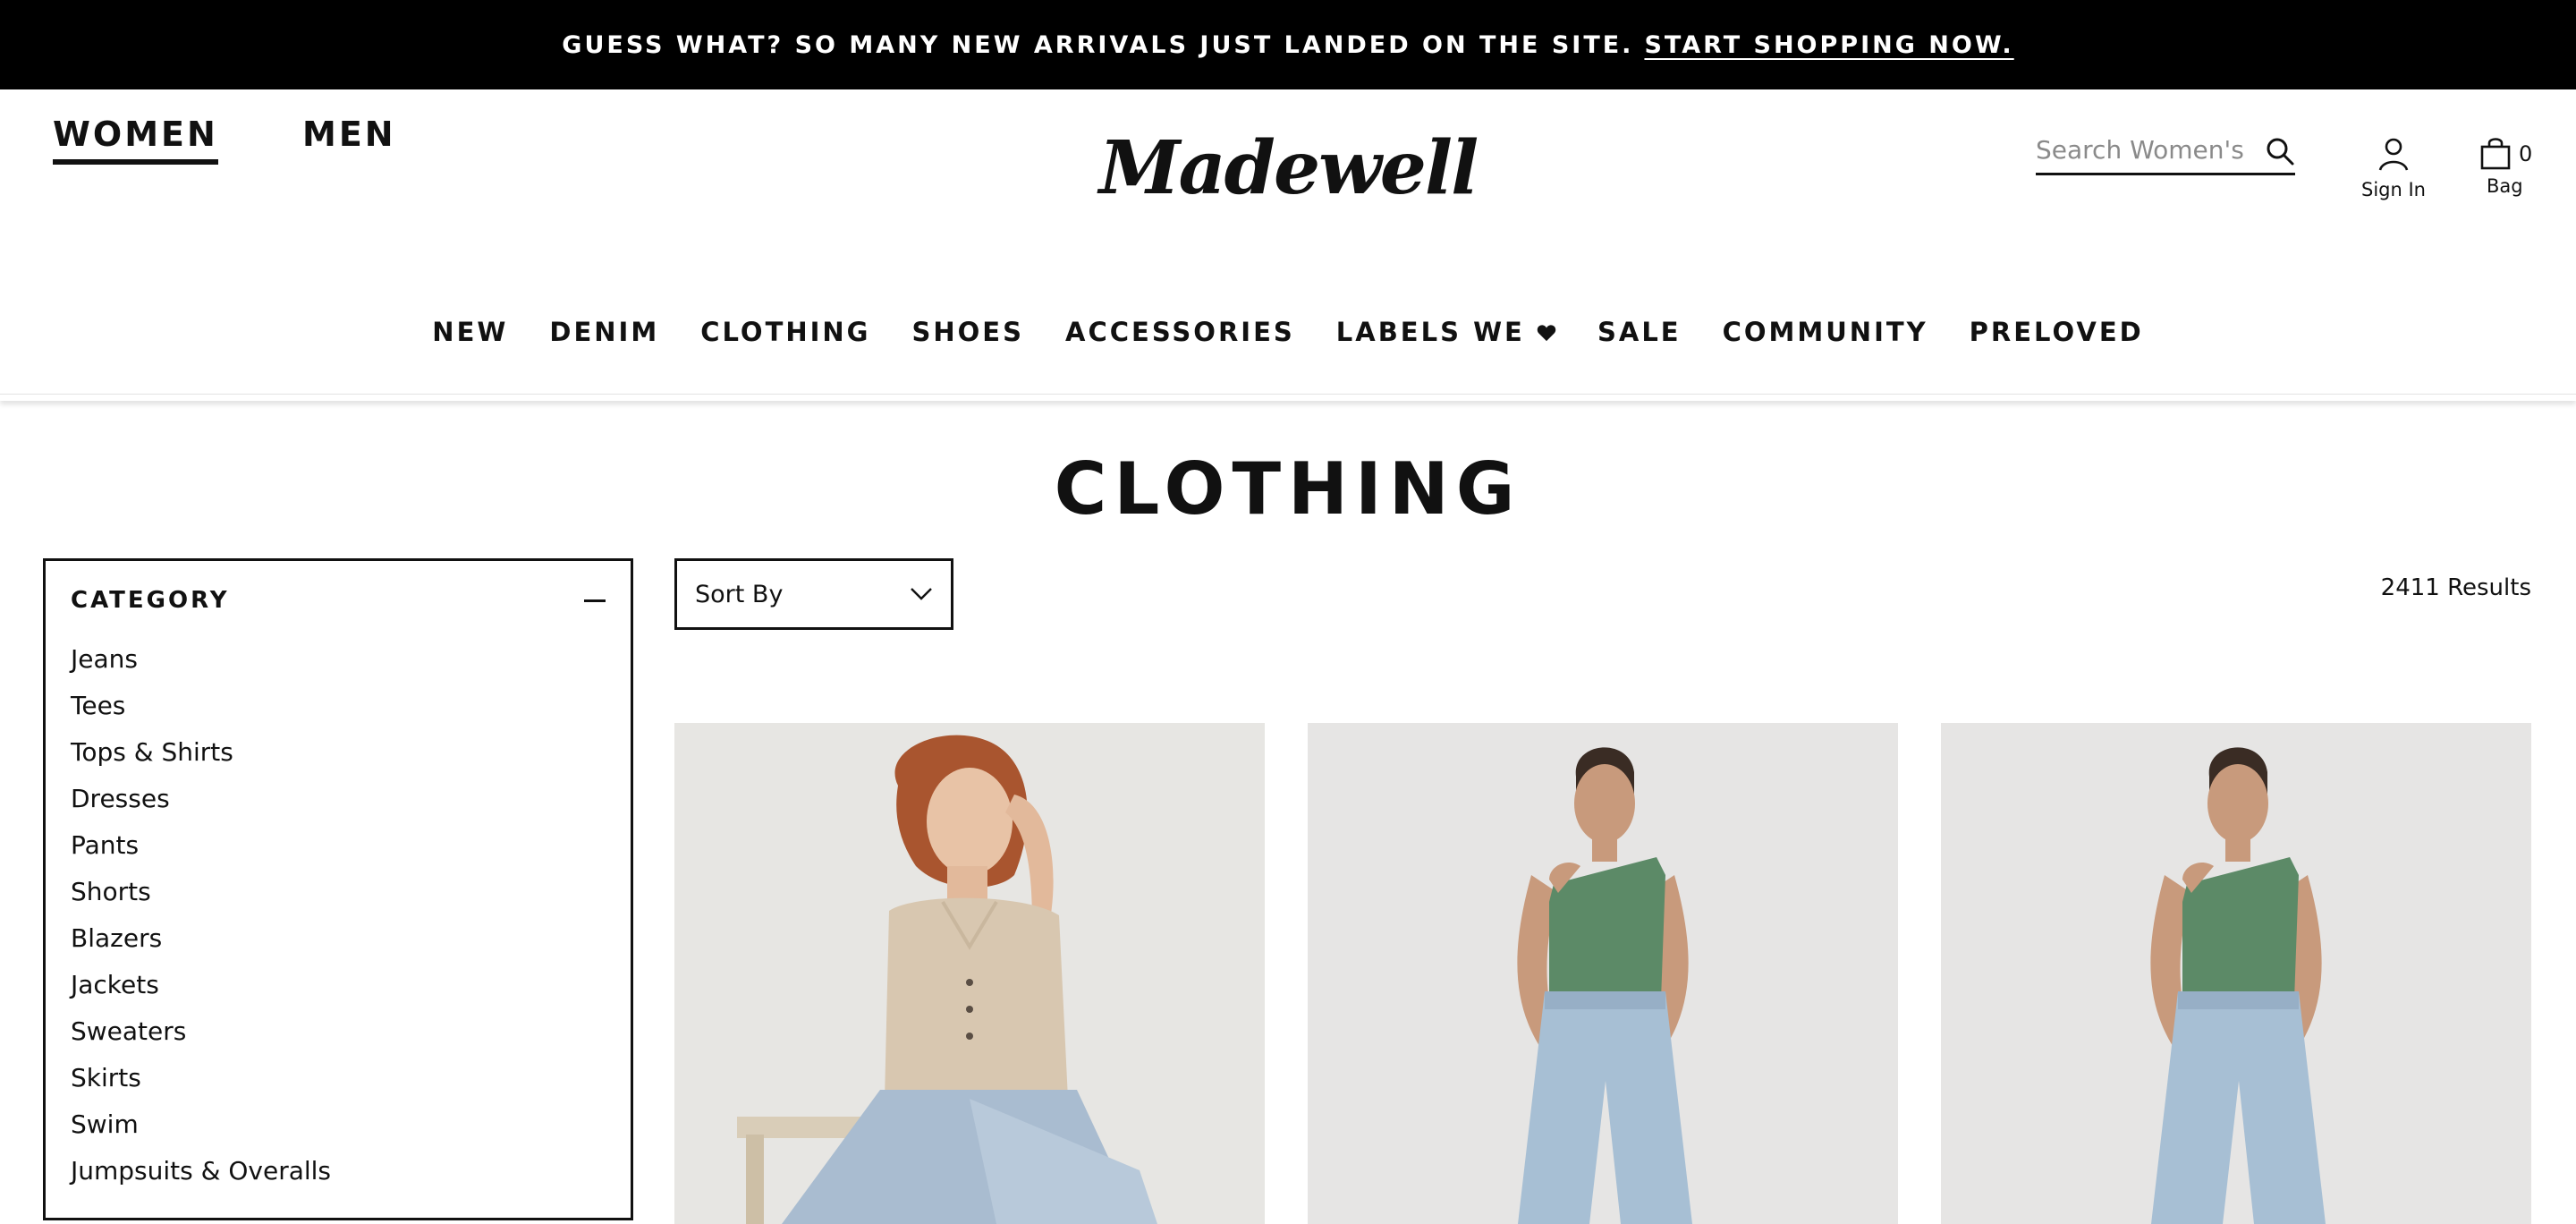  Describe the element at coordinates (921, 594) in the screenshot. I see `chevron-down-icon` at that location.